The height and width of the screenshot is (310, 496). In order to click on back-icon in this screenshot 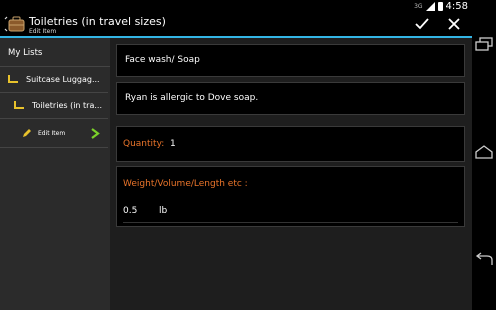, I will do `click(484, 258)`.